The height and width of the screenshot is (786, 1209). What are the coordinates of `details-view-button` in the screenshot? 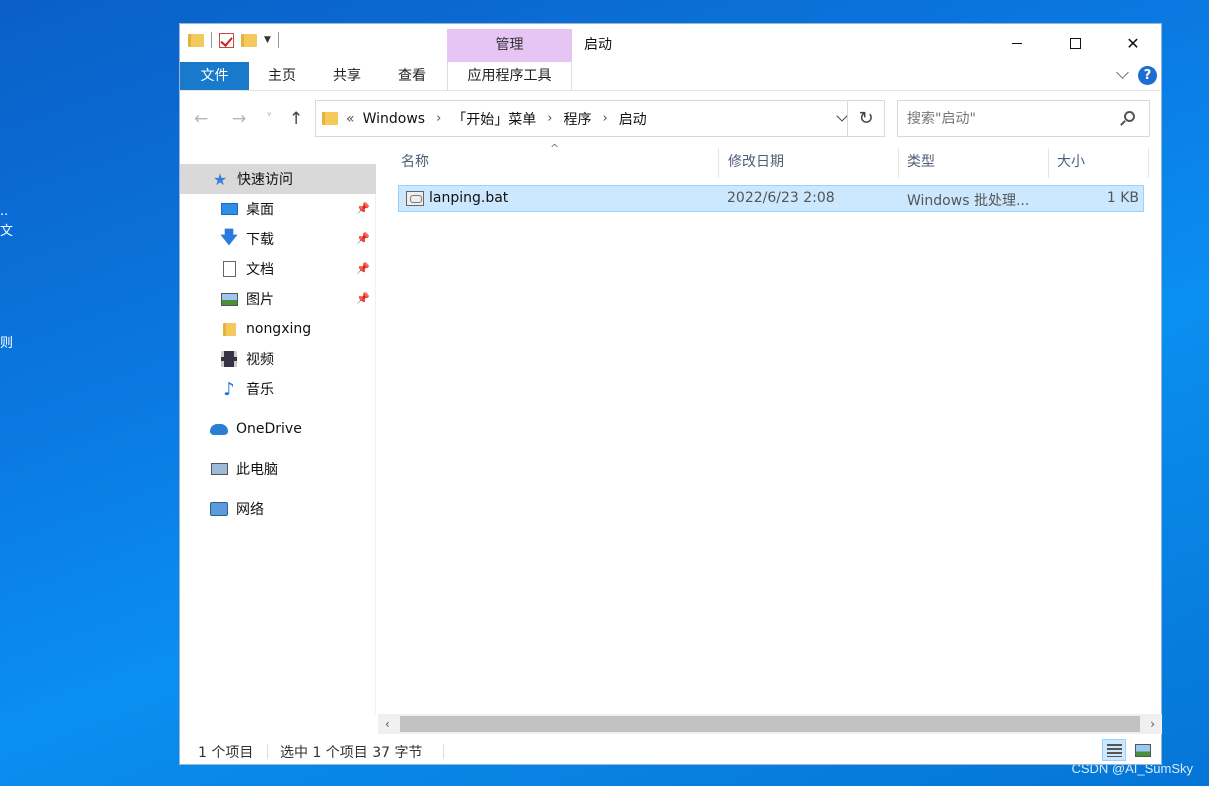 It's located at (1114, 750).